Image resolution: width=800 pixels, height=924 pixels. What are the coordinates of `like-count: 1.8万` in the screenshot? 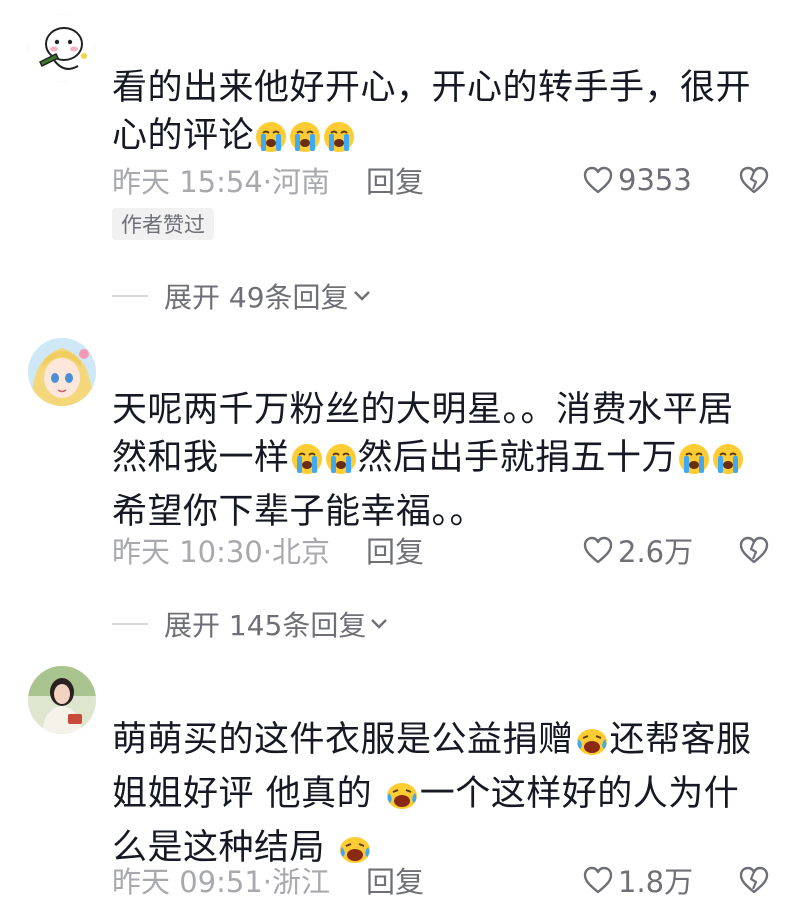 It's located at (656, 882).